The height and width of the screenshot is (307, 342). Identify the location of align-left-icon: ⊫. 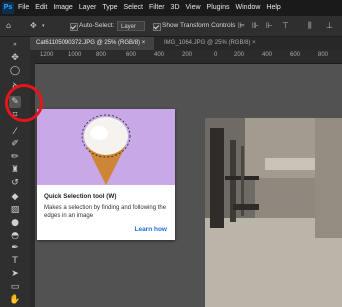
(242, 26).